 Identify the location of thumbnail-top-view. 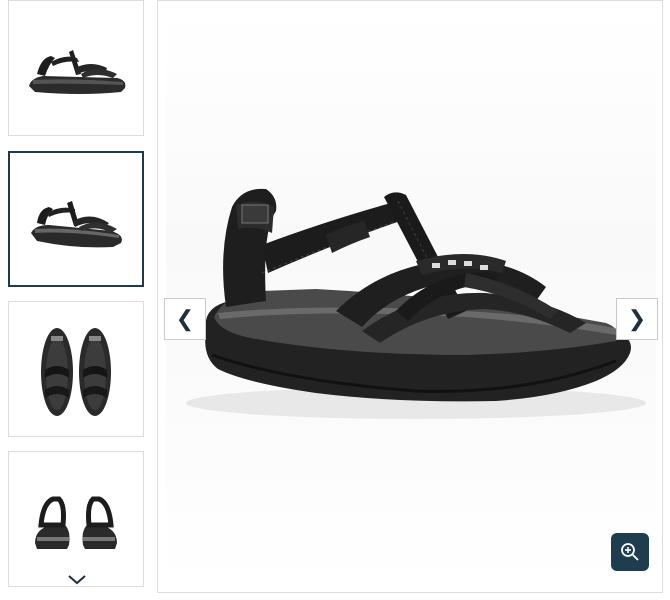
(76, 369).